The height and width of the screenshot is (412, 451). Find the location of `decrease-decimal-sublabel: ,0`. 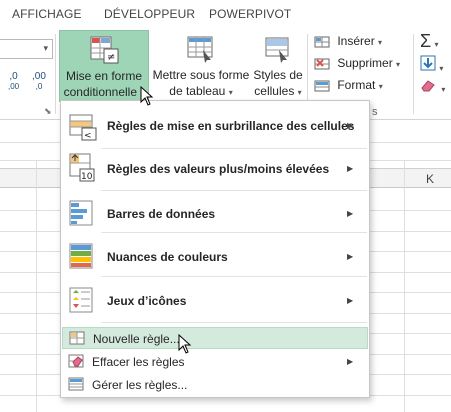

decrease-decimal-sublabel: ,0 is located at coordinates (39, 86).